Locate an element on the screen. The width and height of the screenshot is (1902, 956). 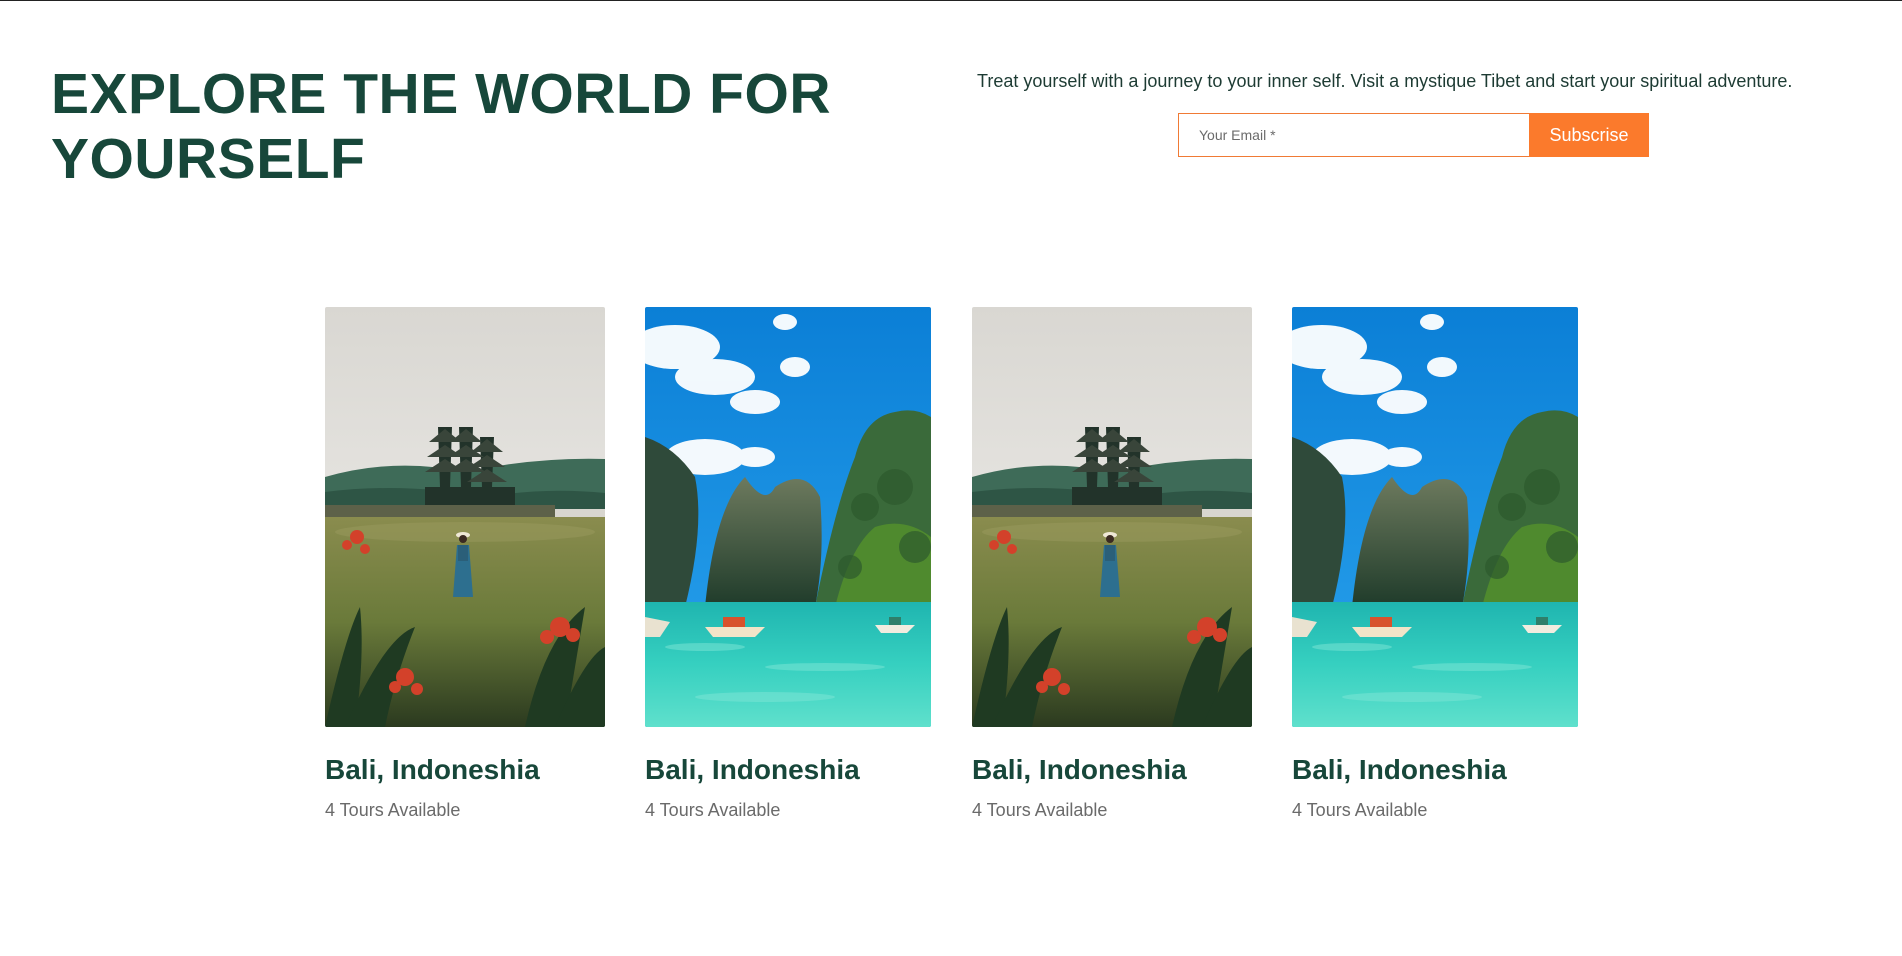
email-input is located at coordinates (1353, 135).